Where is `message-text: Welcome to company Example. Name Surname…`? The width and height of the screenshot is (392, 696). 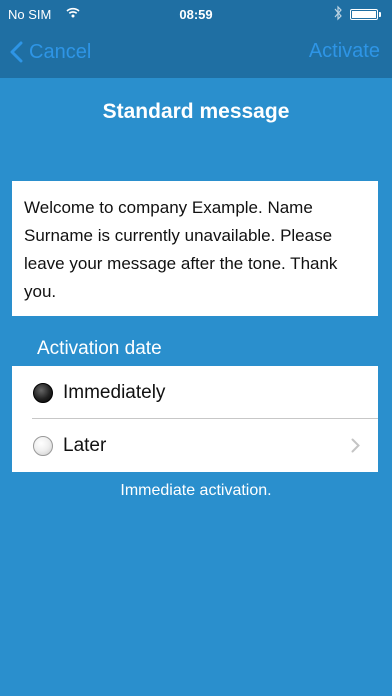
message-text: Welcome to company Example. Name Surname… is located at coordinates (181, 249).